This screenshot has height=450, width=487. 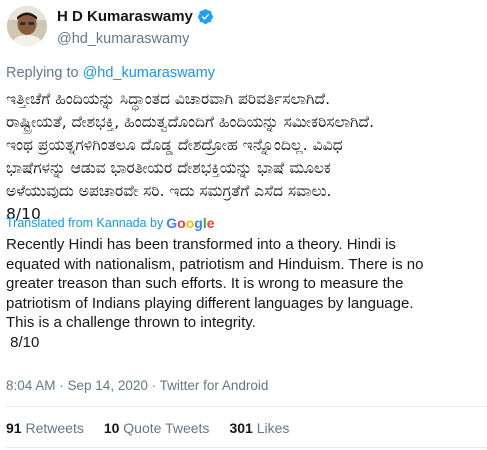 I want to click on author-name-row: H D Kumaraswamy, so click(x=135, y=16).